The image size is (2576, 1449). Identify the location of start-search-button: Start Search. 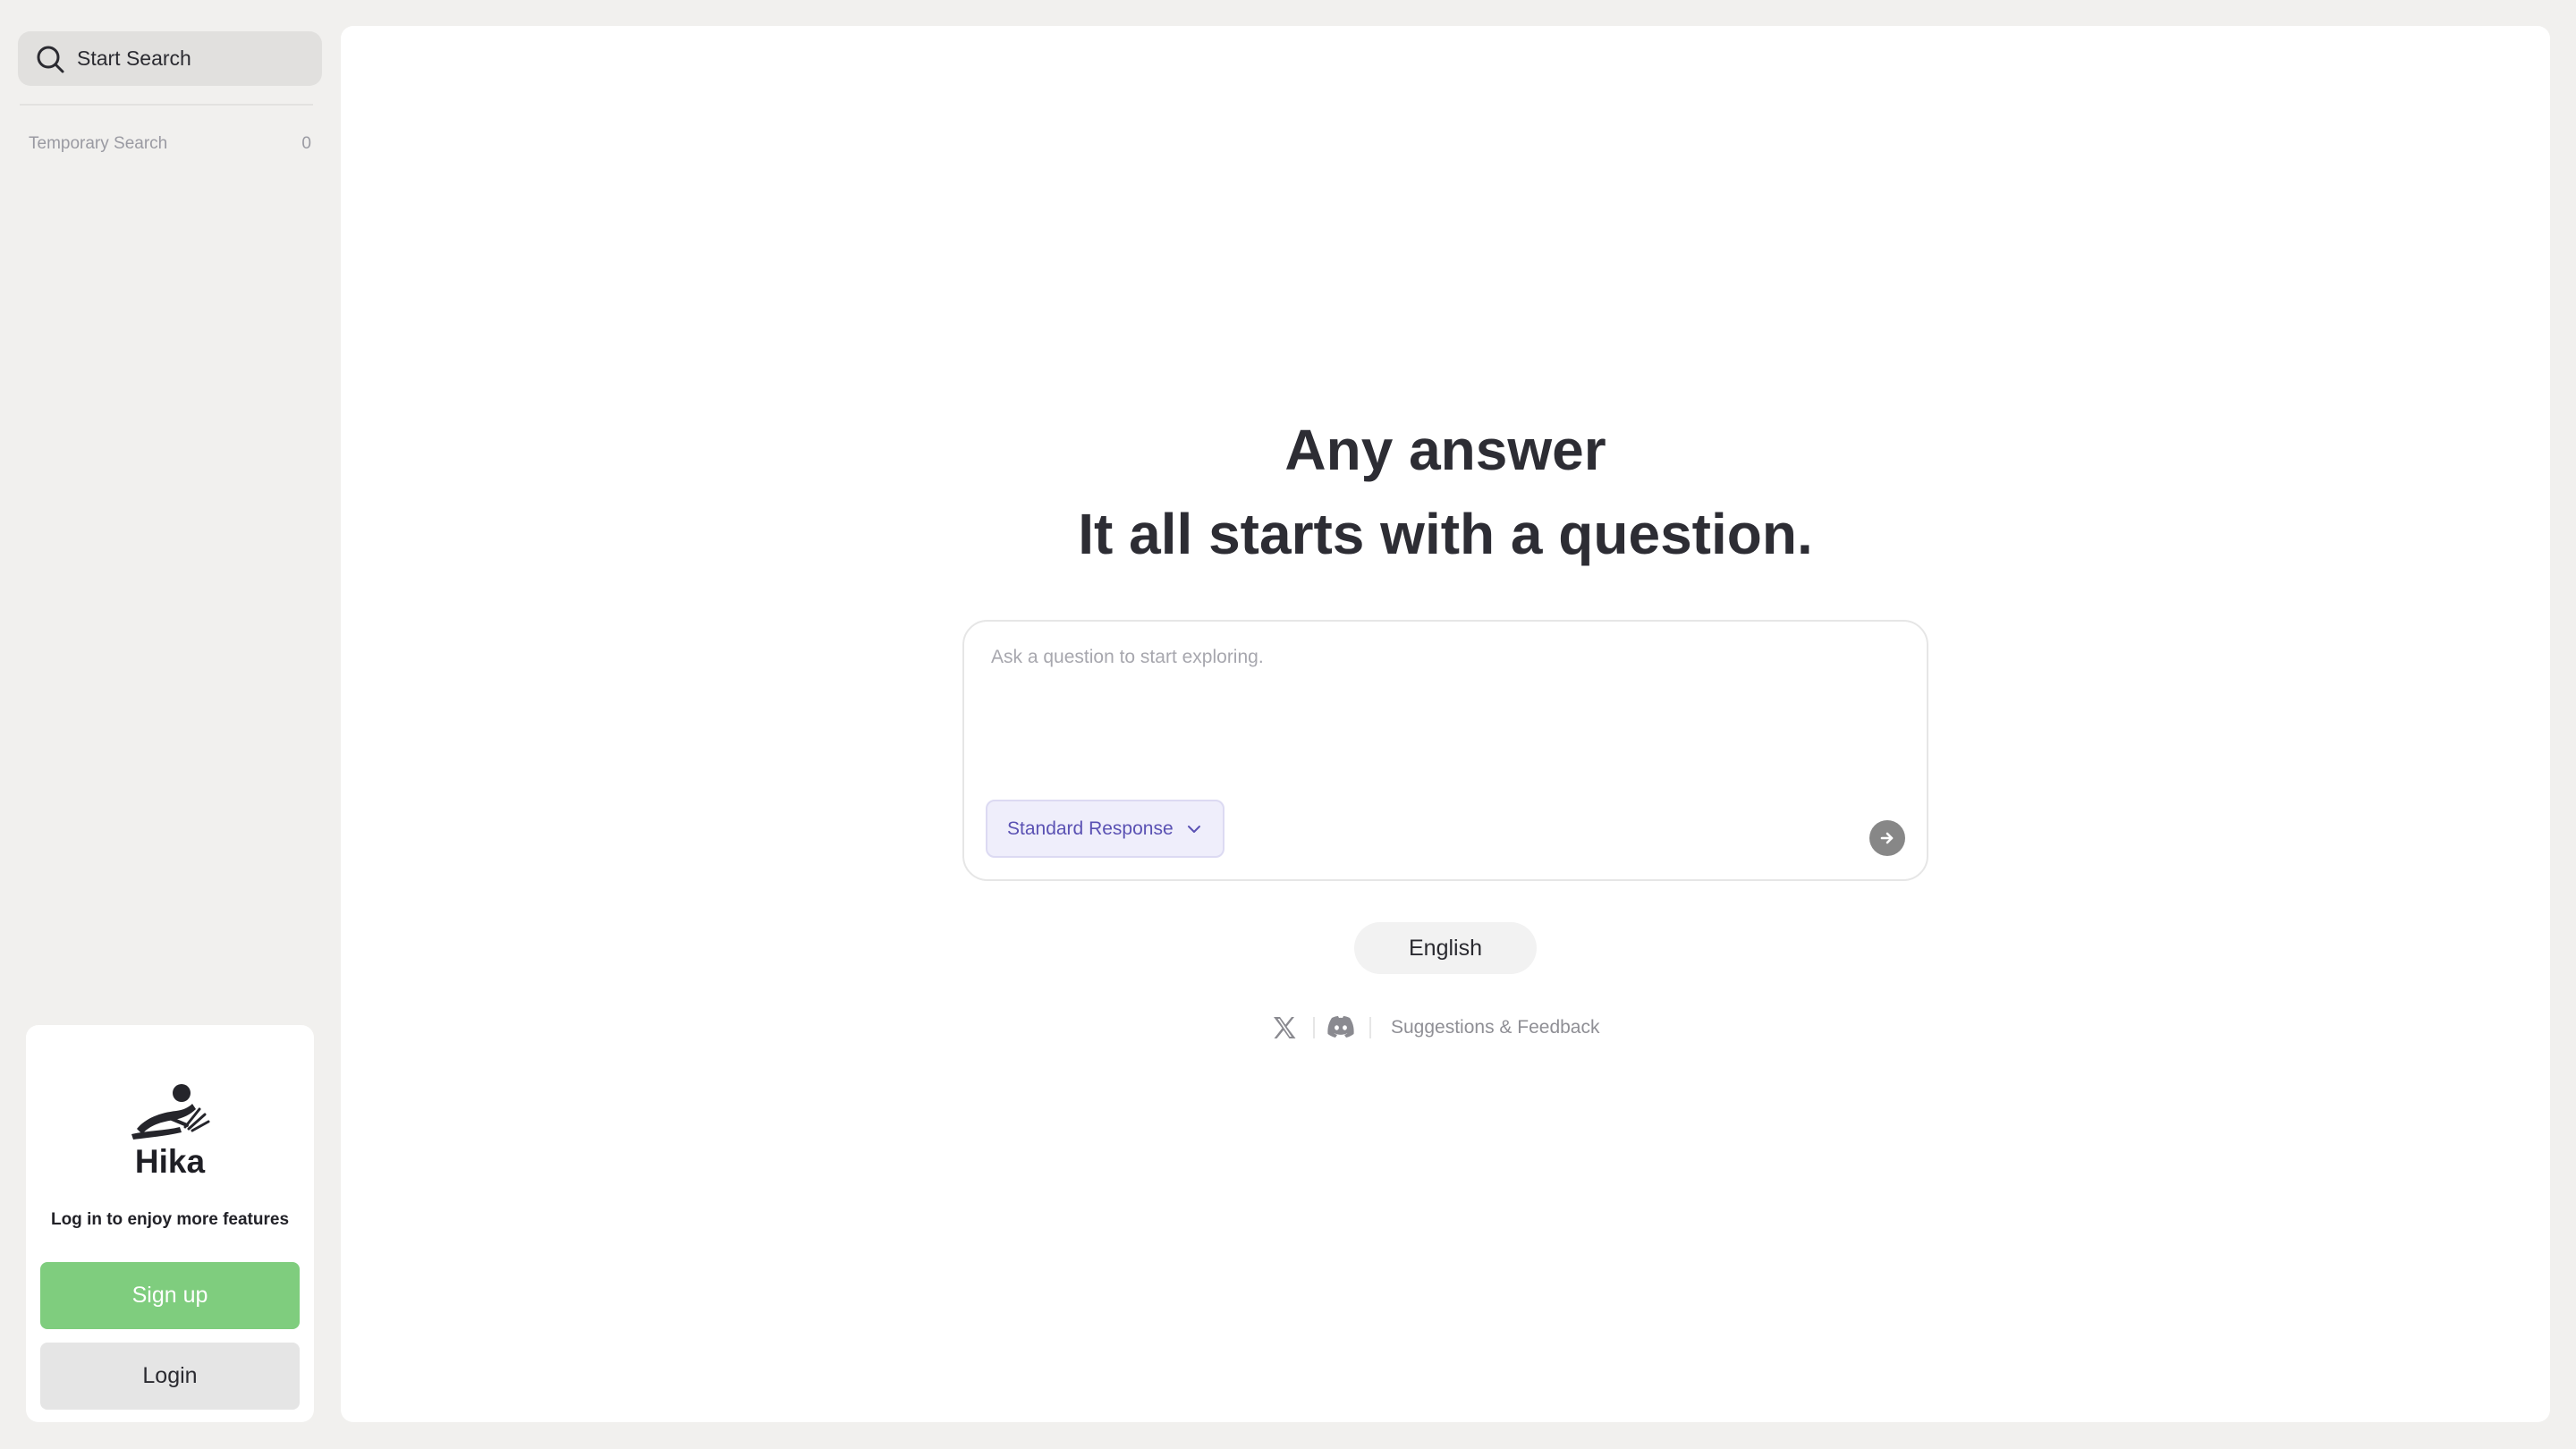
(170, 58).